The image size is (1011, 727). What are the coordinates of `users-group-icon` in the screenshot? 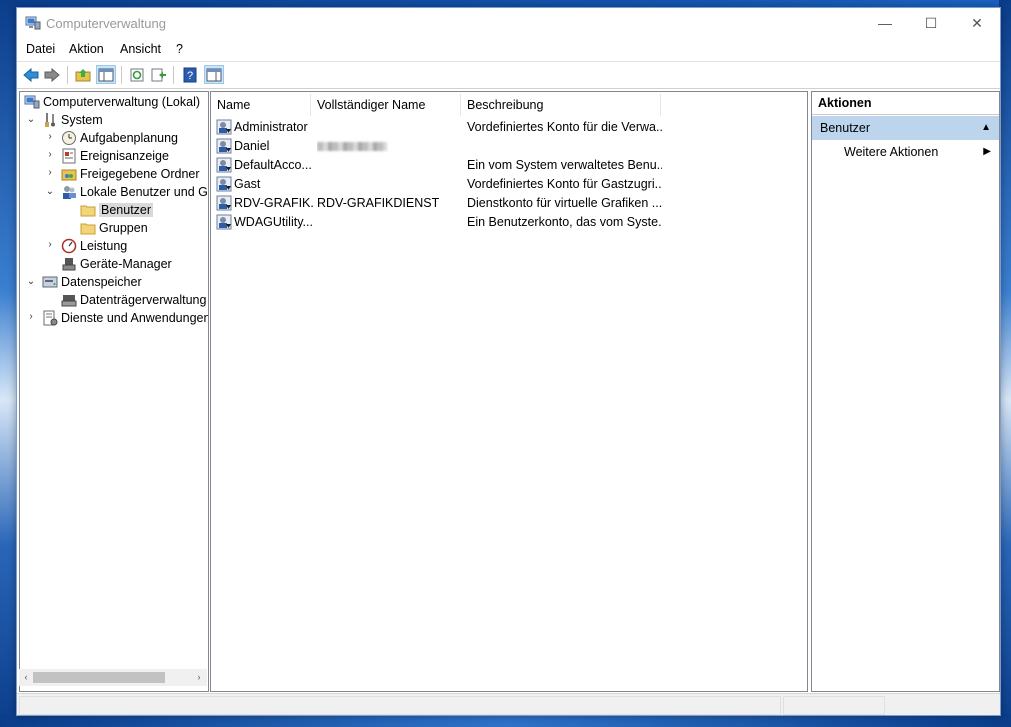 It's located at (69, 192).